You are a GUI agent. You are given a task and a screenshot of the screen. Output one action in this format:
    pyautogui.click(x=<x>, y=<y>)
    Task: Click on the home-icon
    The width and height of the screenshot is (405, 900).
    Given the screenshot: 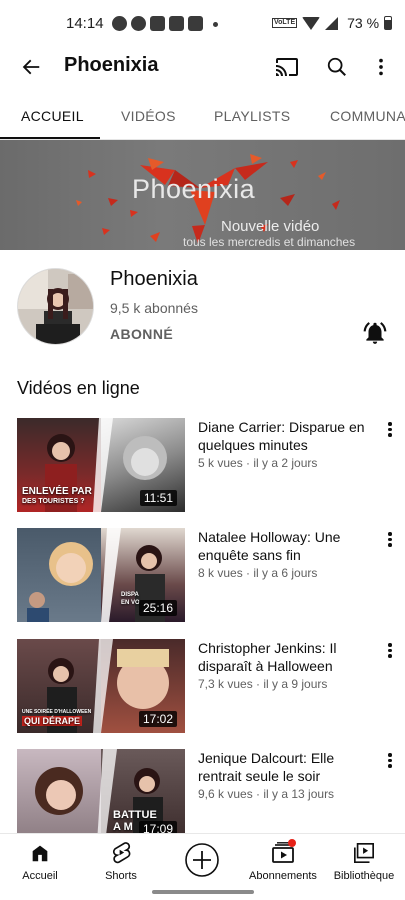 What is the action you would take?
    pyautogui.click(x=40, y=853)
    